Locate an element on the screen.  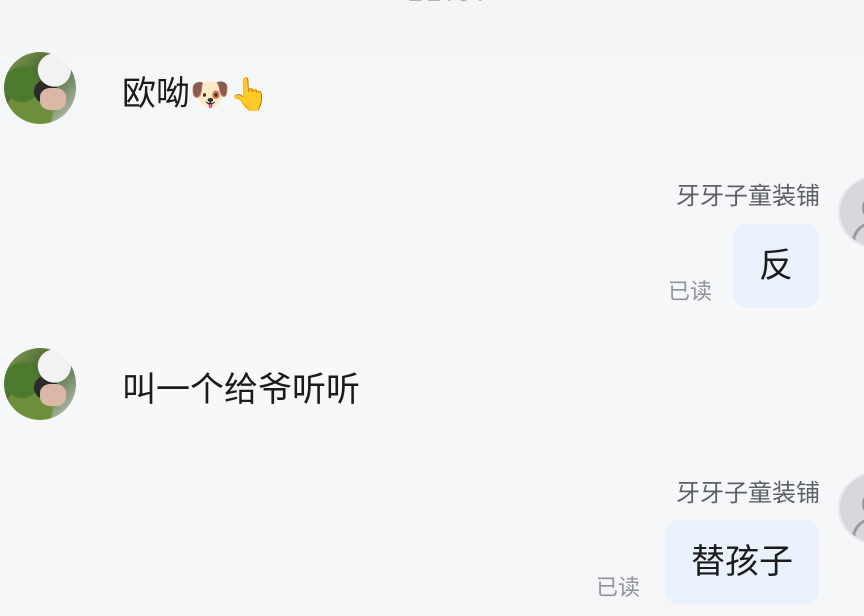
timestamp: 22:07 is located at coordinates (432, 4).